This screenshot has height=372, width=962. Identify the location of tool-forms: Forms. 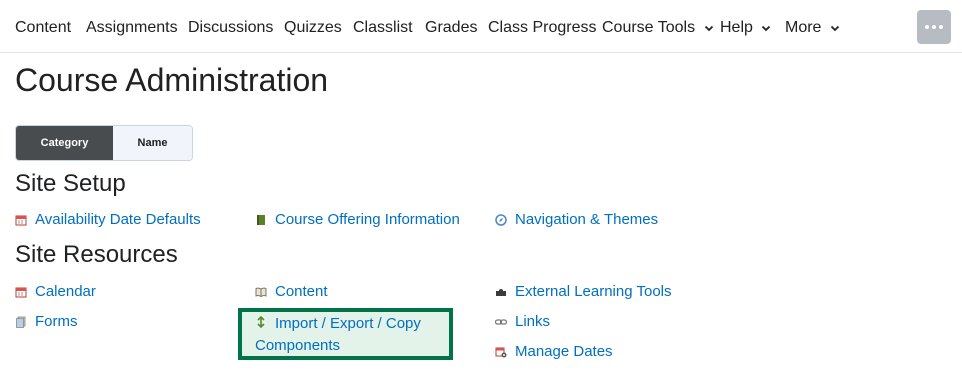
(46, 321).